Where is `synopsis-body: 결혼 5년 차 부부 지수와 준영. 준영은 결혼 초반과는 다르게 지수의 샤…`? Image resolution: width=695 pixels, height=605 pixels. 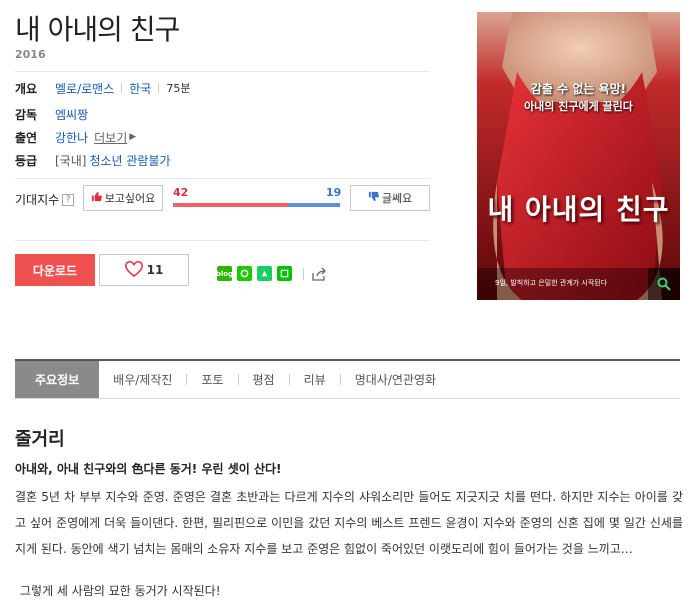
synopsis-body: 결혼 5년 차 부부 지수와 준영. 준영은 결혼 초반과는 다르게 지수의 샤… is located at coordinates (349, 523).